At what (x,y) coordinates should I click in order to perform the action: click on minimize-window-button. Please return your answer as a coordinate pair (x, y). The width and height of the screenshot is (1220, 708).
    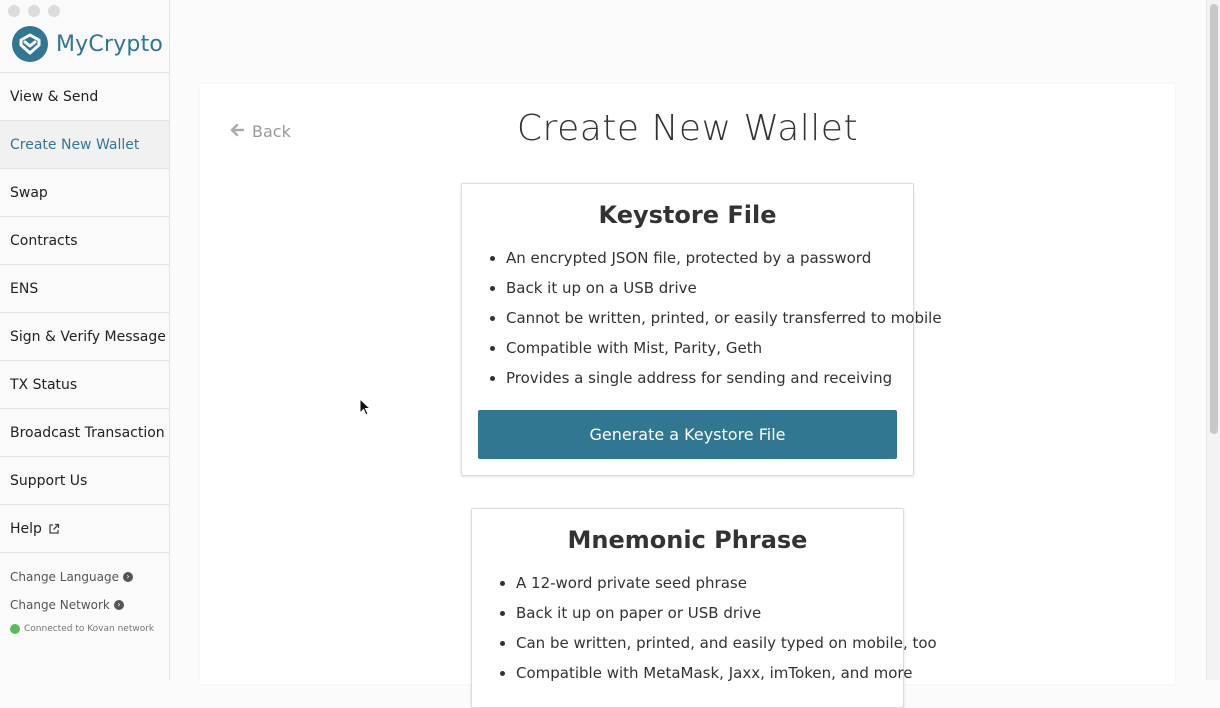
    Looking at the image, I should click on (34, 11).